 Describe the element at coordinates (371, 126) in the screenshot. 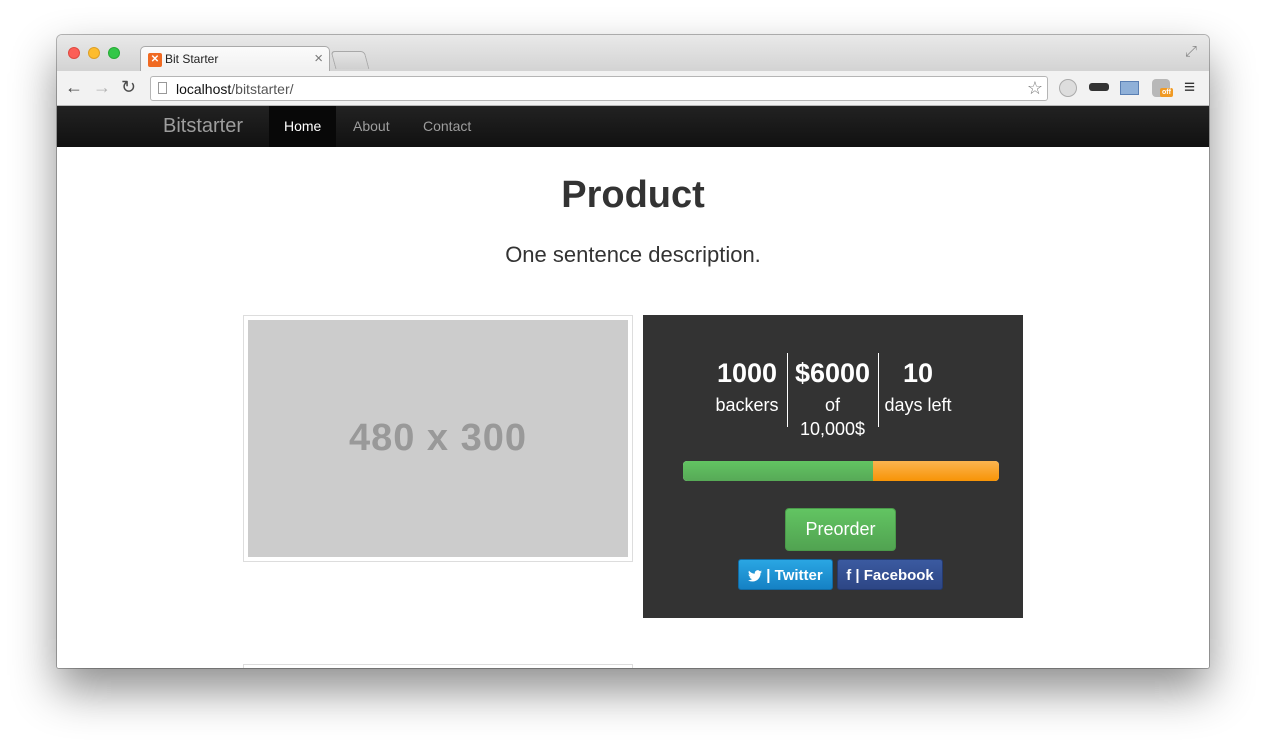

I see `nav-about: About` at that location.